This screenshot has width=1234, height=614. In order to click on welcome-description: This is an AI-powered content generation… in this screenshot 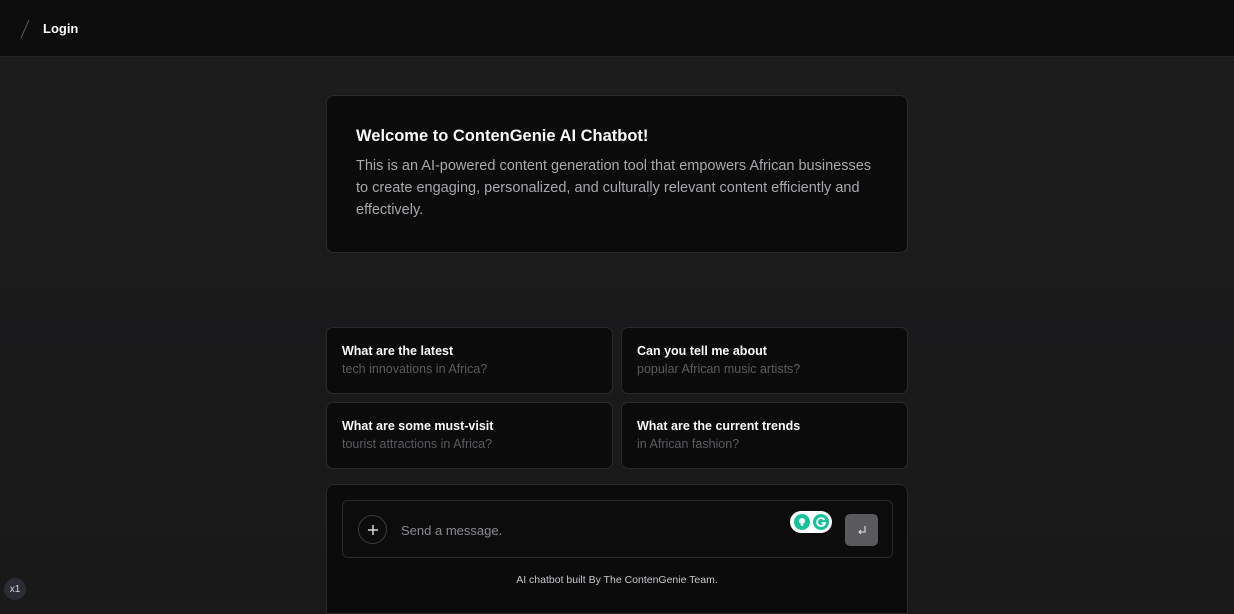, I will do `click(614, 188)`.